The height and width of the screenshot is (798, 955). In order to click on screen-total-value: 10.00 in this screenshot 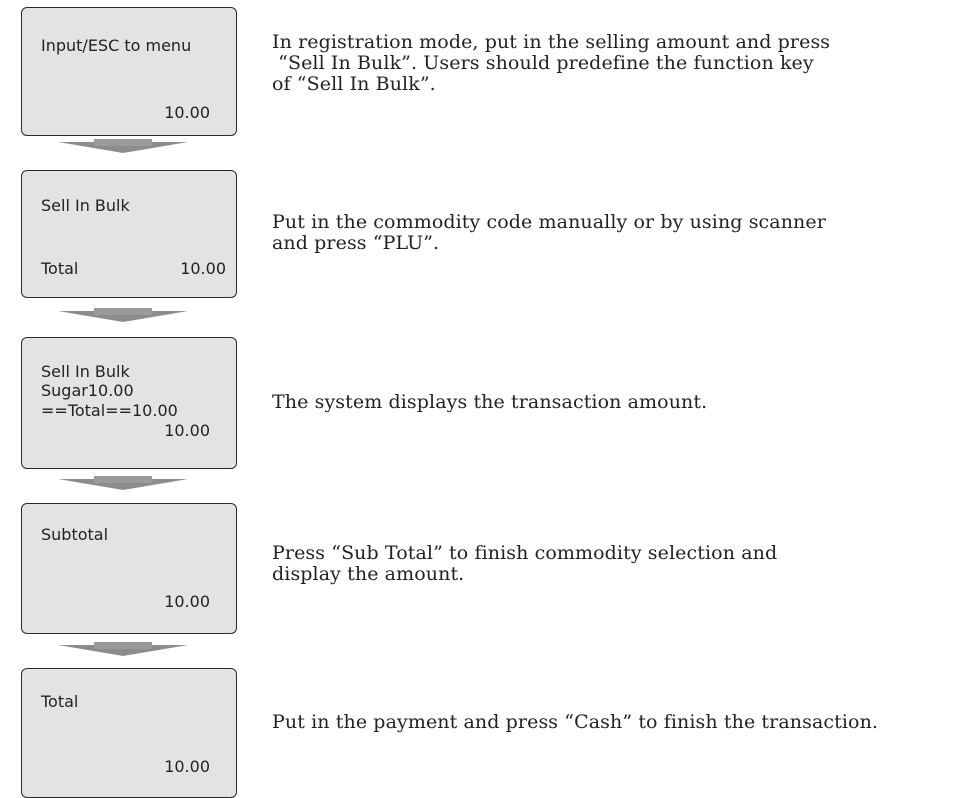, I will do `click(203, 268)`.